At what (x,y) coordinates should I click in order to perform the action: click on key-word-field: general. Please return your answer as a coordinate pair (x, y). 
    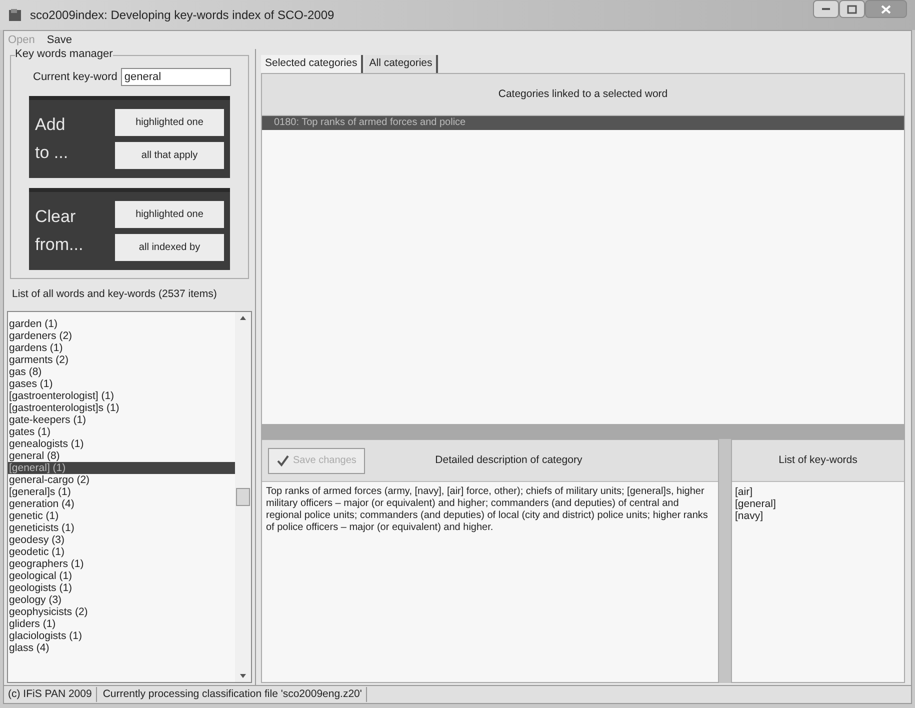
    Looking at the image, I should click on (176, 77).